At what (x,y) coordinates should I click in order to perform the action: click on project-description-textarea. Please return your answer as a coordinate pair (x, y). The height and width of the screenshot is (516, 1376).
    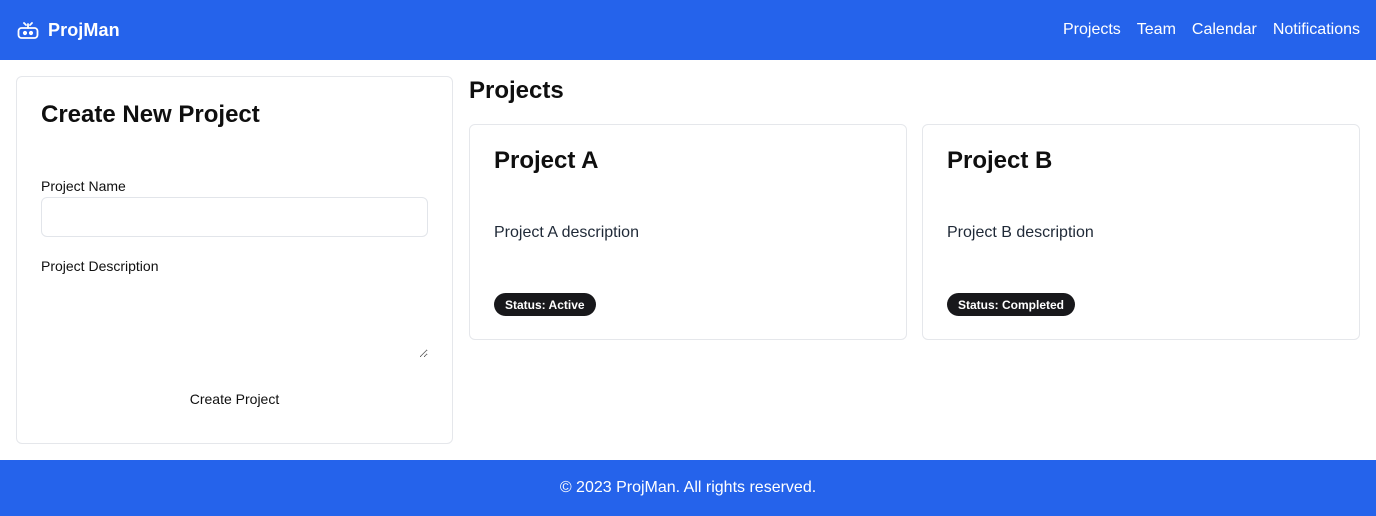
    Looking at the image, I should click on (234, 319).